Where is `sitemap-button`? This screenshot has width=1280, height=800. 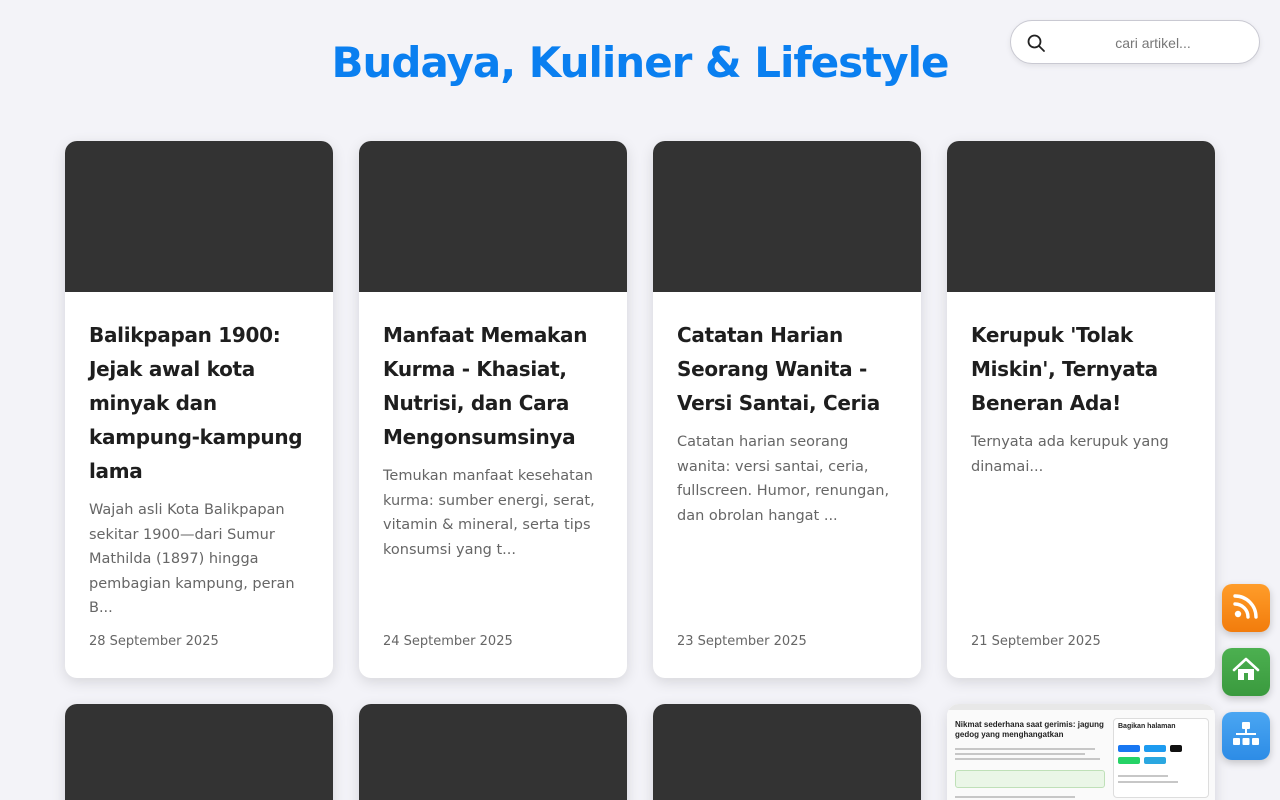 sitemap-button is located at coordinates (1246, 736).